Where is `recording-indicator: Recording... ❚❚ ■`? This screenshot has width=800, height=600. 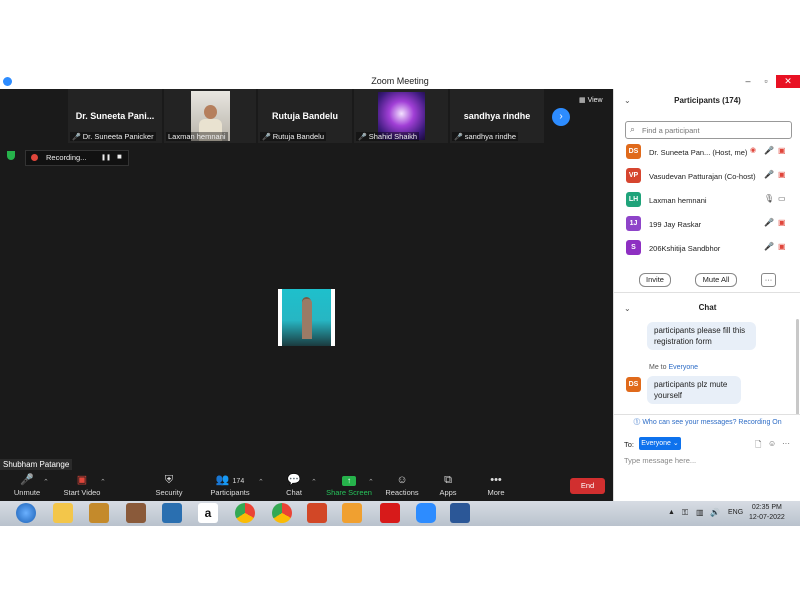 recording-indicator: Recording... ❚❚ ■ is located at coordinates (77, 158).